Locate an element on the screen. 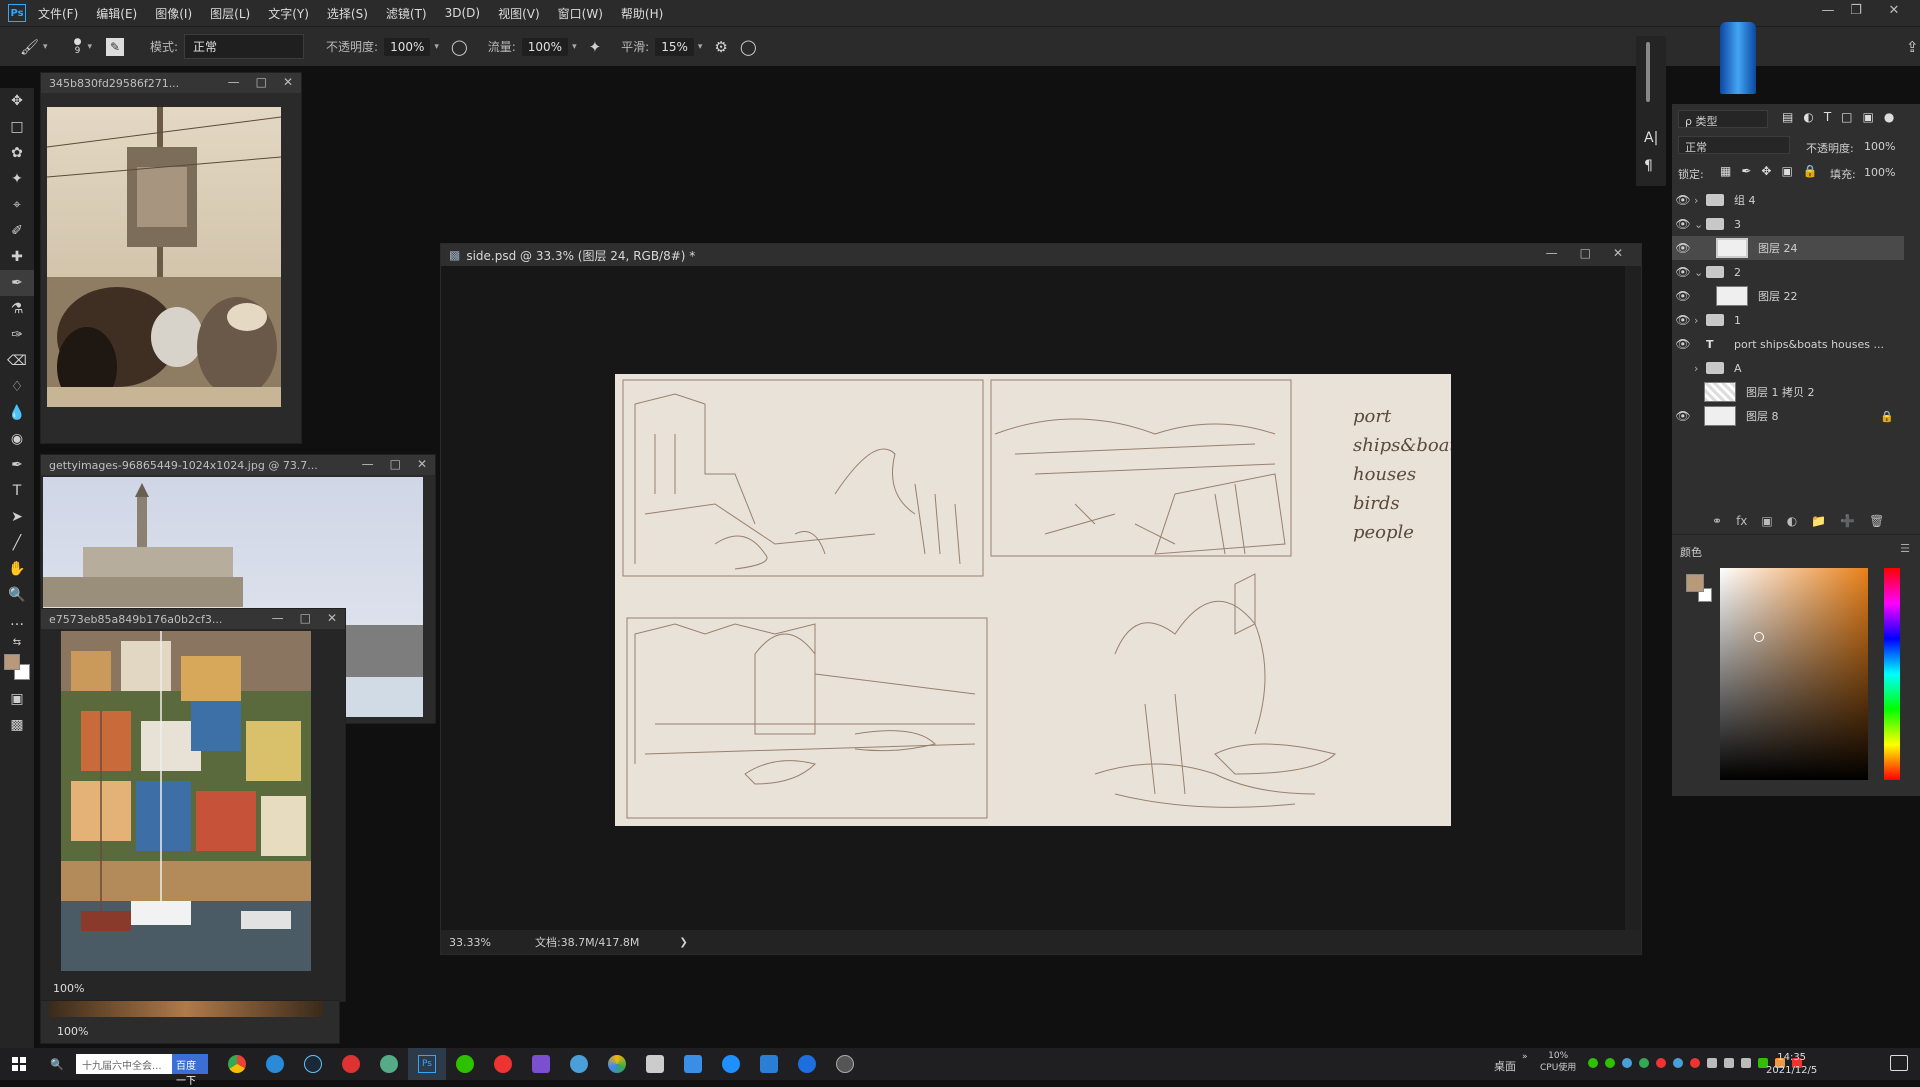 The width and height of the screenshot is (1920, 1087). steam-icon is located at coordinates (313, 1064).